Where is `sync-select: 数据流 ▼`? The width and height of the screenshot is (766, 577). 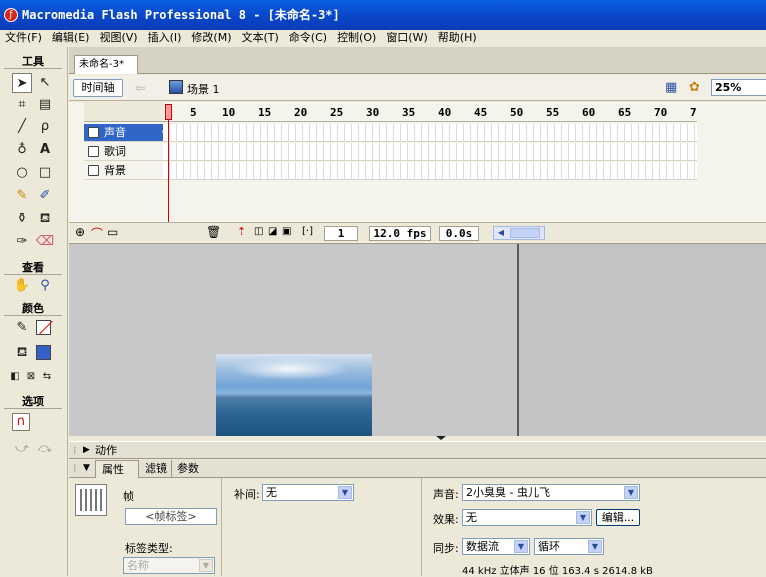
sync-select: 数据流 ▼ is located at coordinates (496, 546).